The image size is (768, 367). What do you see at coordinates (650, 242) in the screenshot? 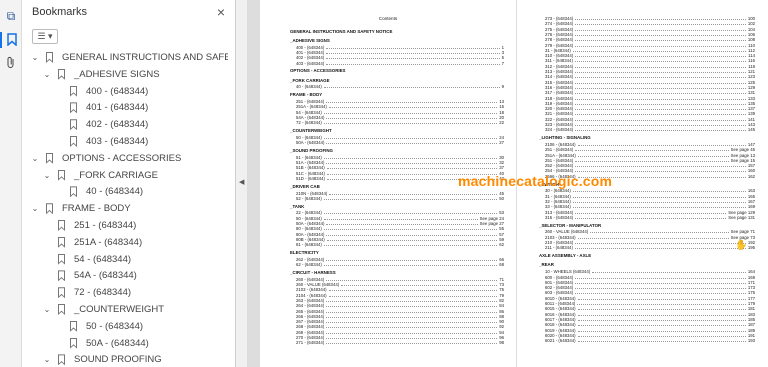
I see `contents-entry: 210 - (648344) 192` at bounding box center [650, 242].